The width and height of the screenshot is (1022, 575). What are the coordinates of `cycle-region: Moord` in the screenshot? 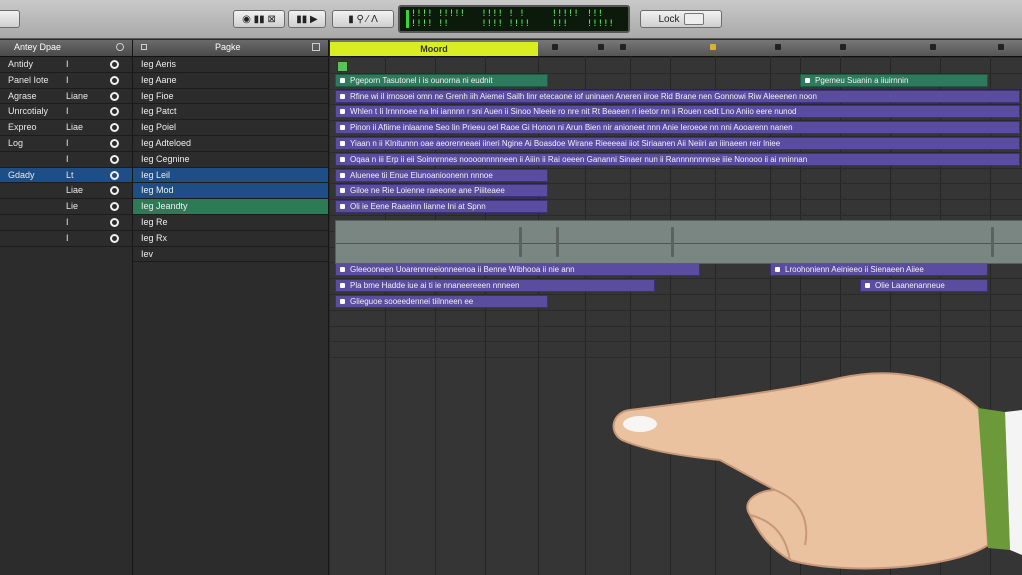 It's located at (434, 49).